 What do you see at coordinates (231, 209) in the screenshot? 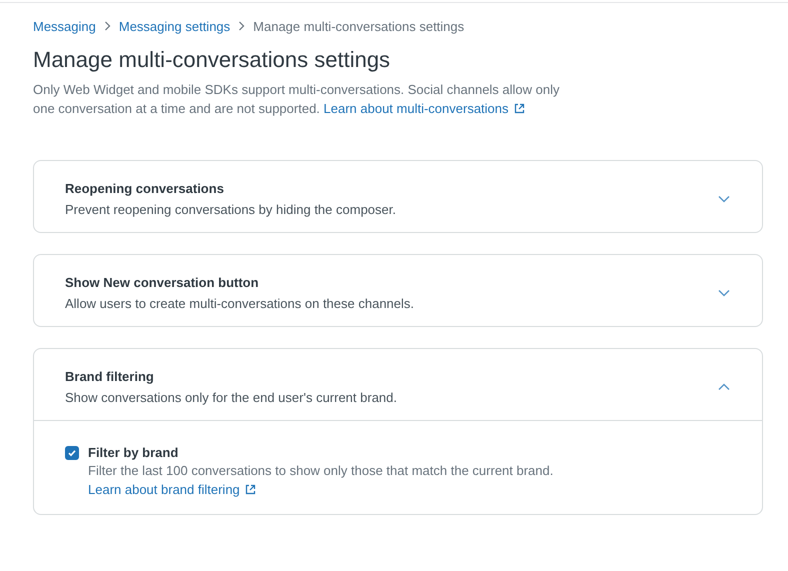
I see `section-description: Prevent reopening conversations by hiding the composer.` at bounding box center [231, 209].